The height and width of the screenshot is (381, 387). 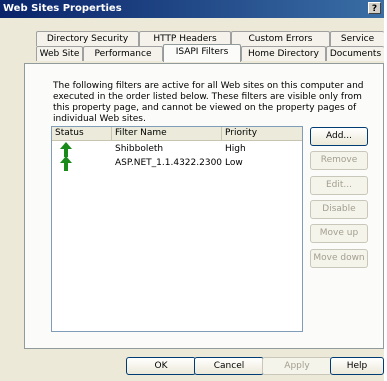 I want to click on list-item: ASP.NET_1.1.4322.2300 Low, so click(x=177, y=163).